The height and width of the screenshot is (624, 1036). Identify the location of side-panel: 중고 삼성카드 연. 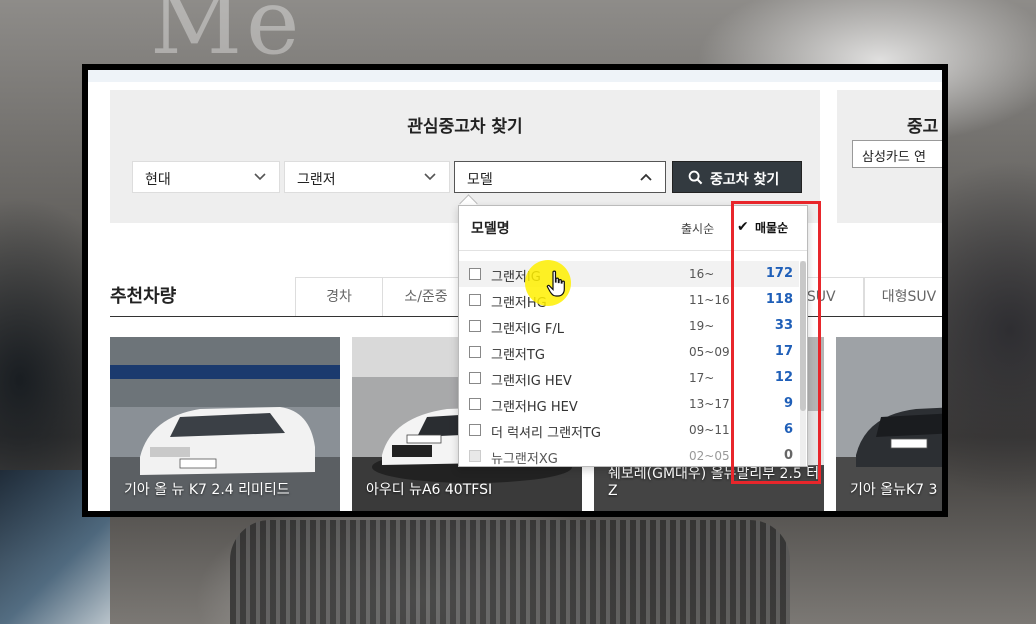
(889, 156).